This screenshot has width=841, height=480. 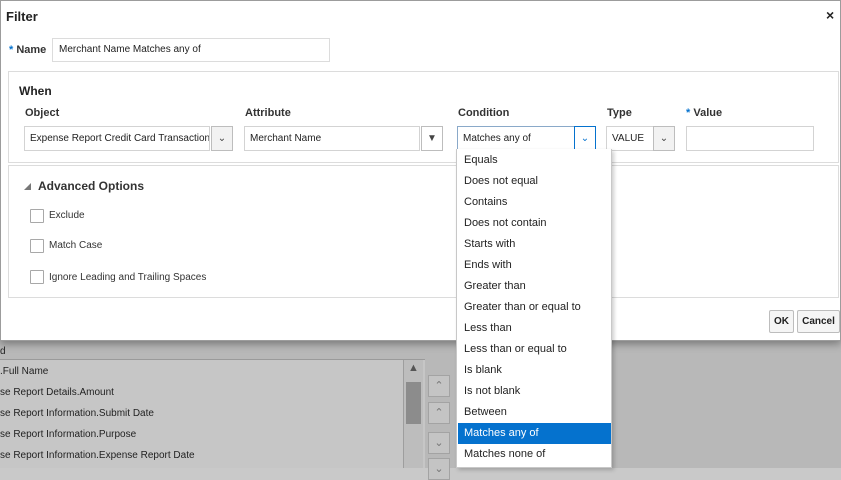 What do you see at coordinates (27, 186) in the screenshot?
I see `collapse-triangle-icon` at bounding box center [27, 186].